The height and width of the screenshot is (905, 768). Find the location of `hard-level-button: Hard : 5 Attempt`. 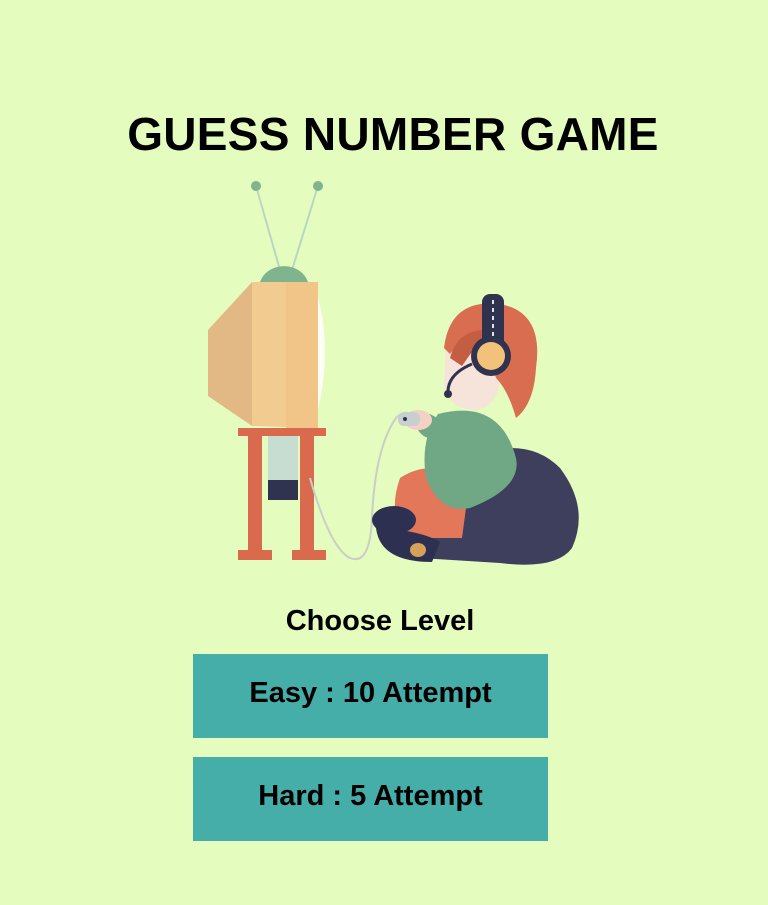

hard-level-button: Hard : 5 Attempt is located at coordinates (370, 799).